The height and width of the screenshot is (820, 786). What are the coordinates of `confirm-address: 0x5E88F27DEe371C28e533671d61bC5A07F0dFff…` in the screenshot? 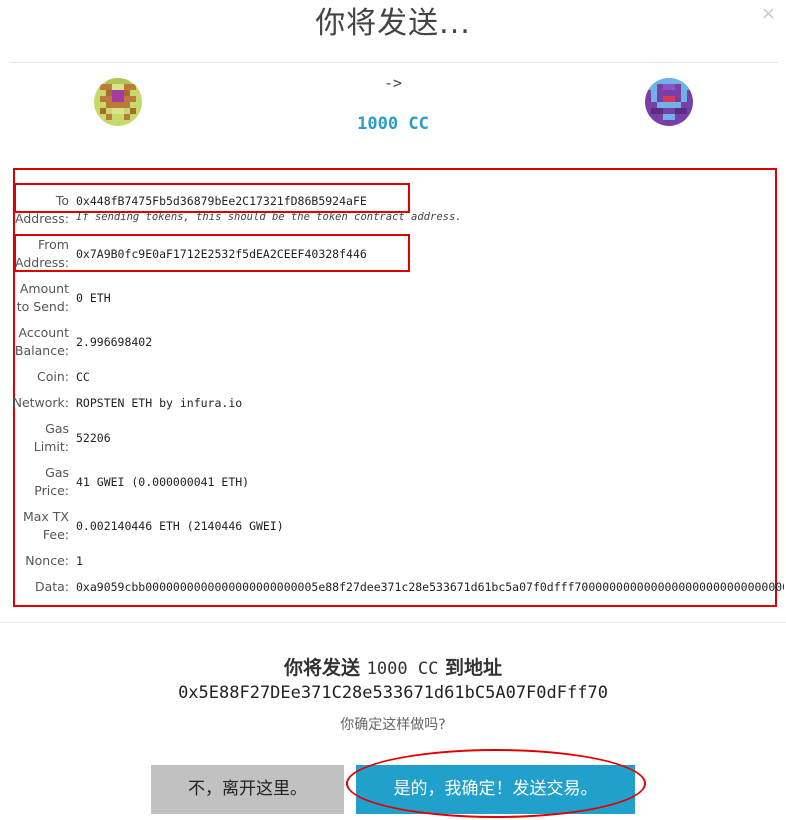 It's located at (393, 693).